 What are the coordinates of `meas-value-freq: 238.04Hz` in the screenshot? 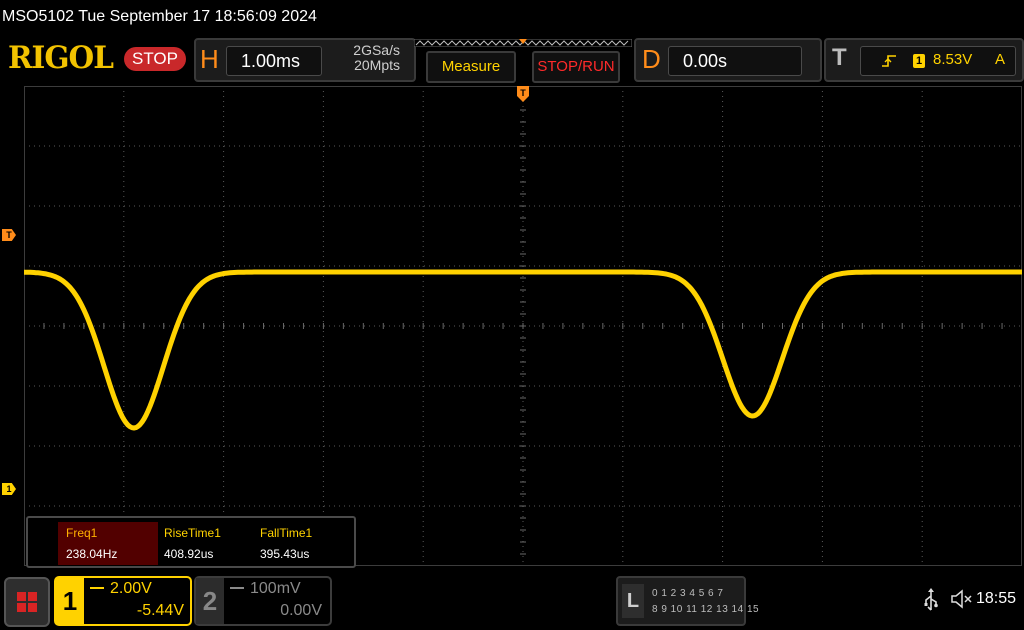 It's located at (108, 554).